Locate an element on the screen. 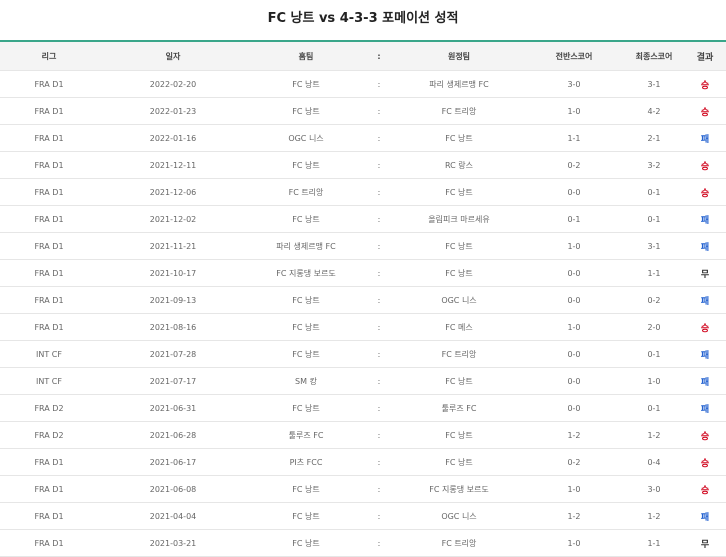  cell-date: 2021-07-17 is located at coordinates (173, 381).